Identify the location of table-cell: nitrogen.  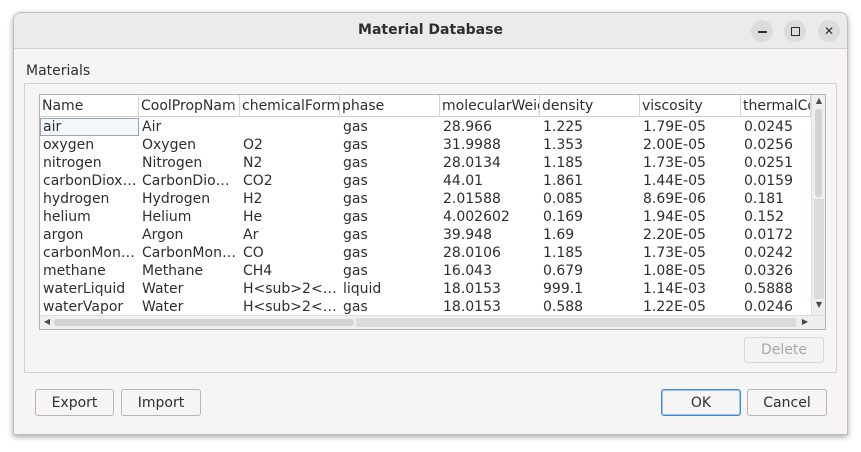
(89, 163).